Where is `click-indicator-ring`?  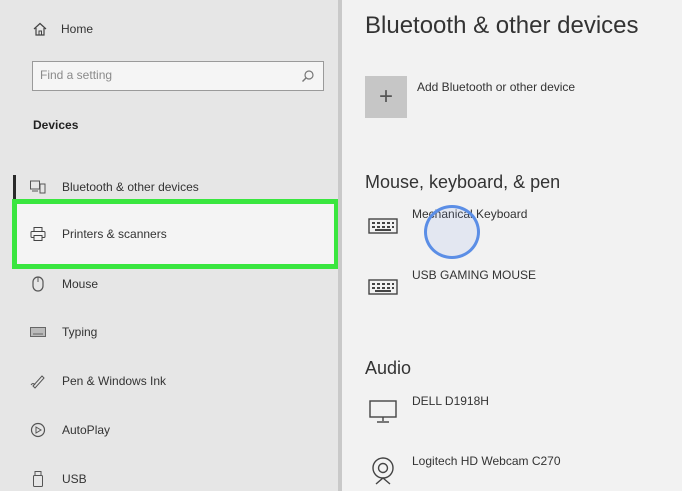
click-indicator-ring is located at coordinates (452, 232).